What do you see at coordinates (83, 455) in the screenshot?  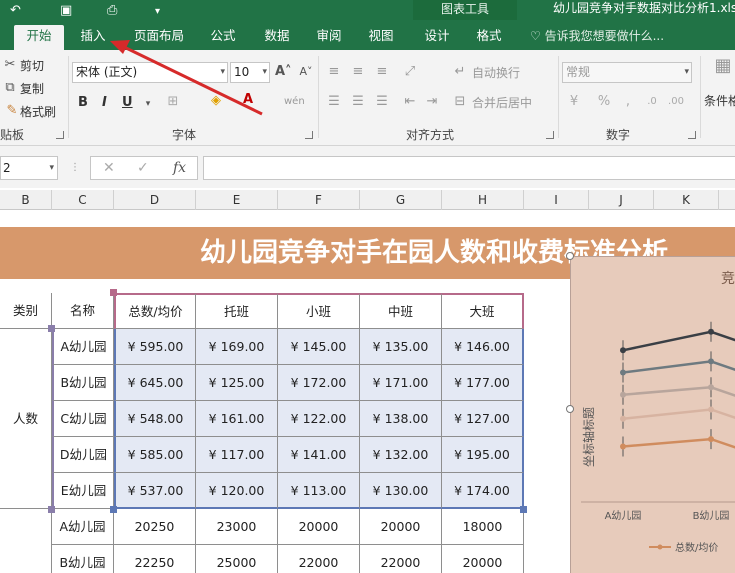 I see `row-name-cell: D幼儿园` at bounding box center [83, 455].